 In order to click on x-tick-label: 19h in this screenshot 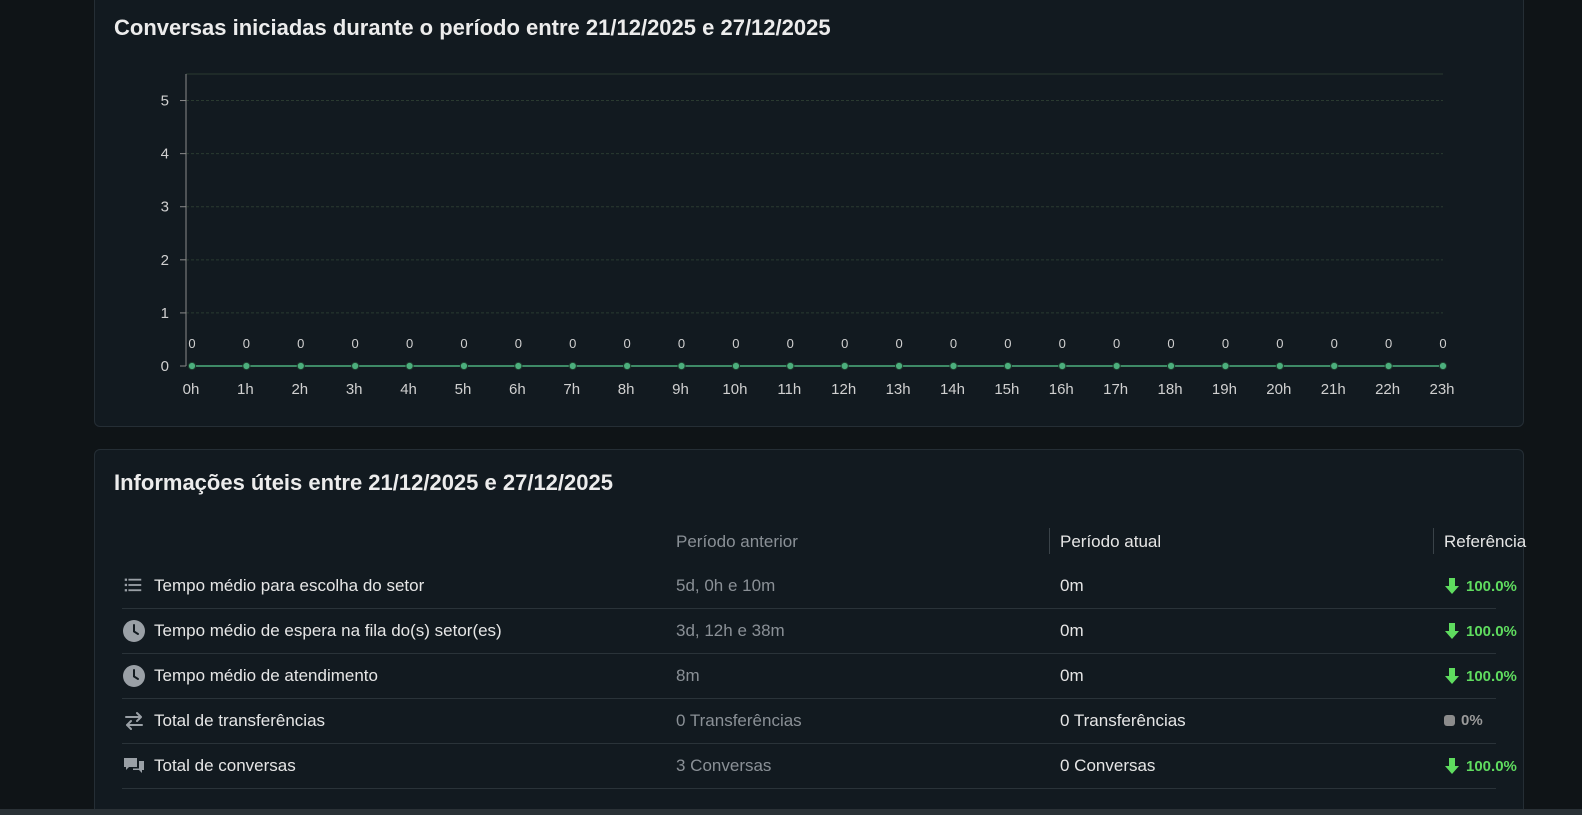, I will do `click(1224, 389)`.